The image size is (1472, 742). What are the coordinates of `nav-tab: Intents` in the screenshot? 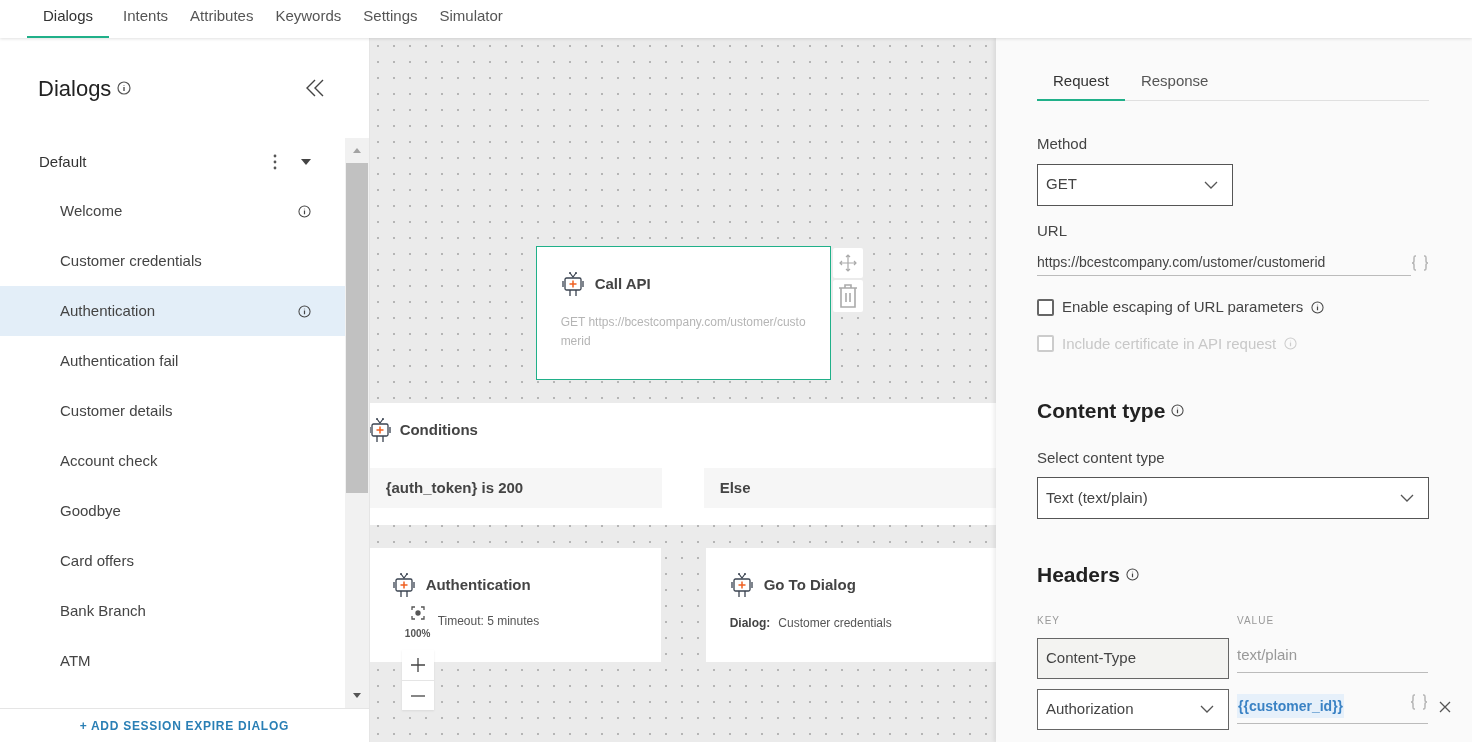 It's located at (146, 19).